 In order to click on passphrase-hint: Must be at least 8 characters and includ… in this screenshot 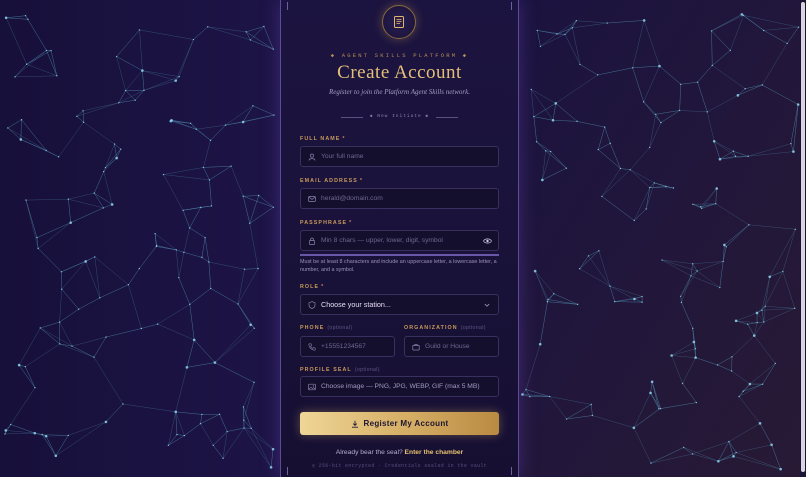, I will do `click(398, 266)`.